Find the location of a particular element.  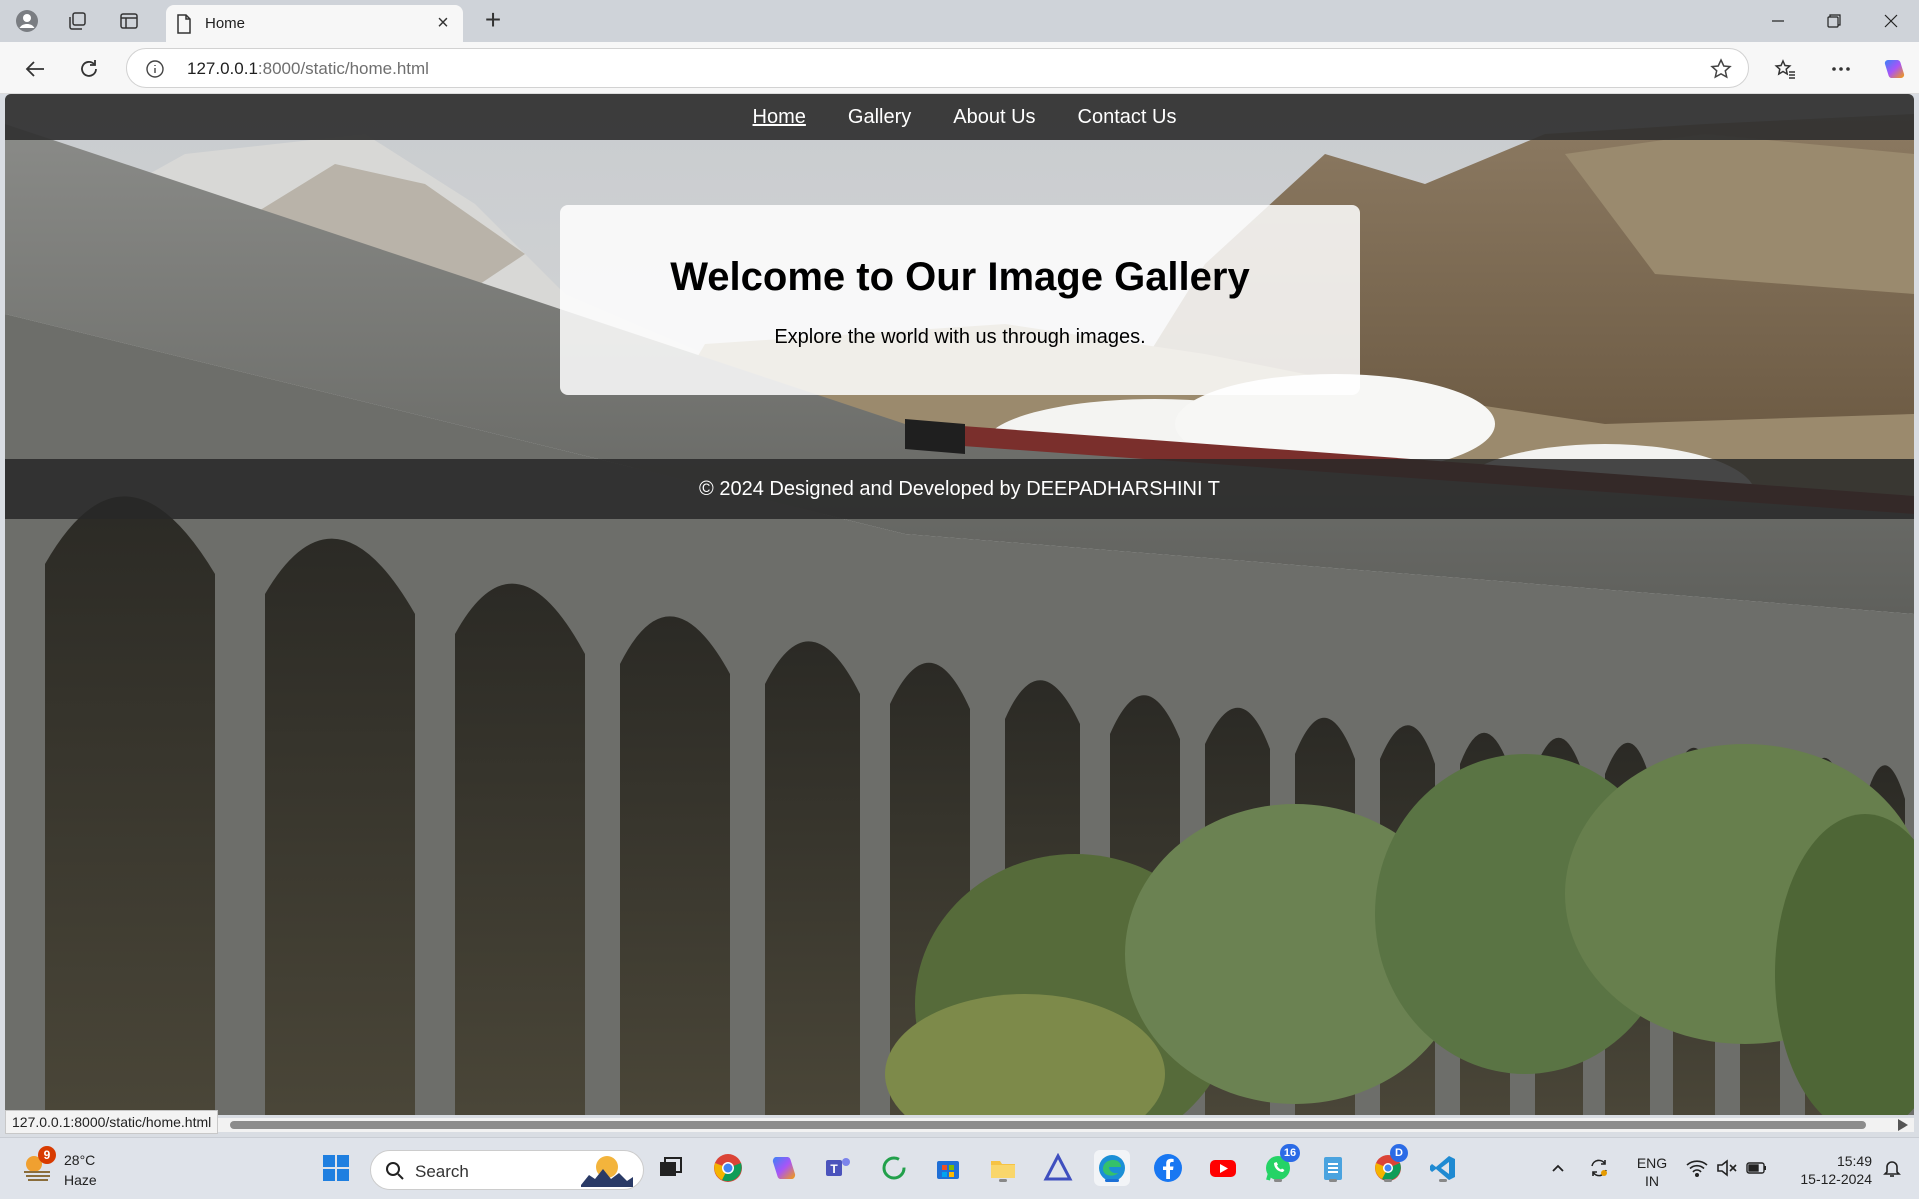

clock-date: 15-12-2024 is located at coordinates (1836, 1179).